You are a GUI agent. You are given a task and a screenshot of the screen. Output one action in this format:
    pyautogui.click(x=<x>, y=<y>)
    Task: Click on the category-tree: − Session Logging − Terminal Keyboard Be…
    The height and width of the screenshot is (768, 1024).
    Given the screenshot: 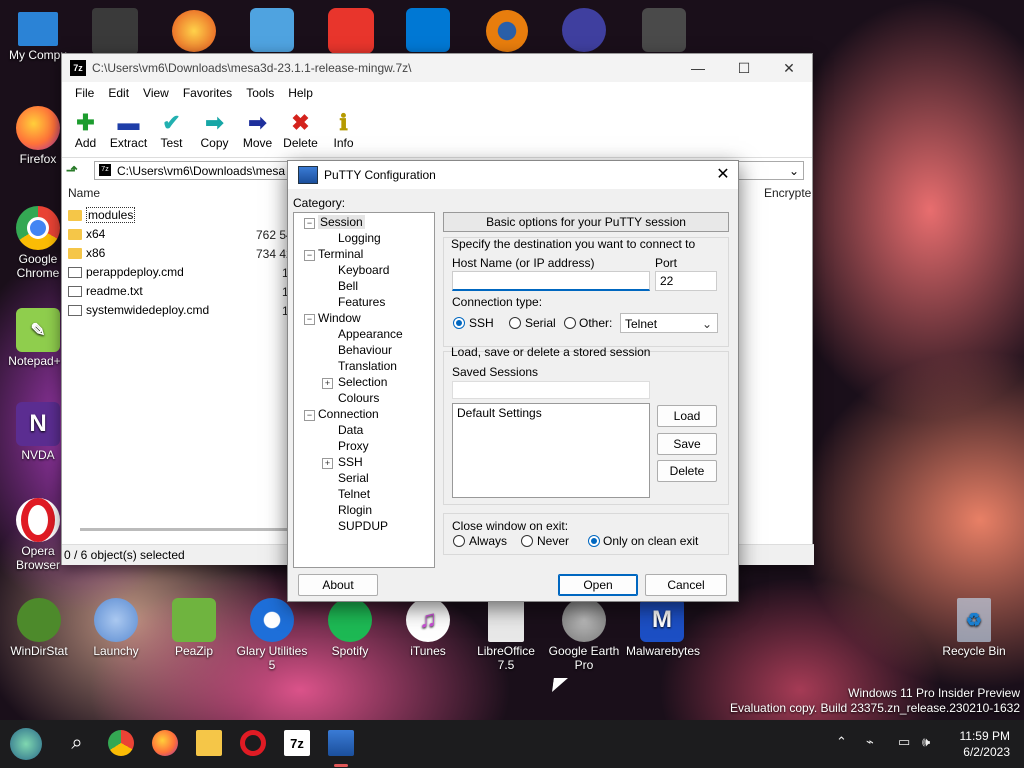 What is the action you would take?
    pyautogui.click(x=364, y=390)
    